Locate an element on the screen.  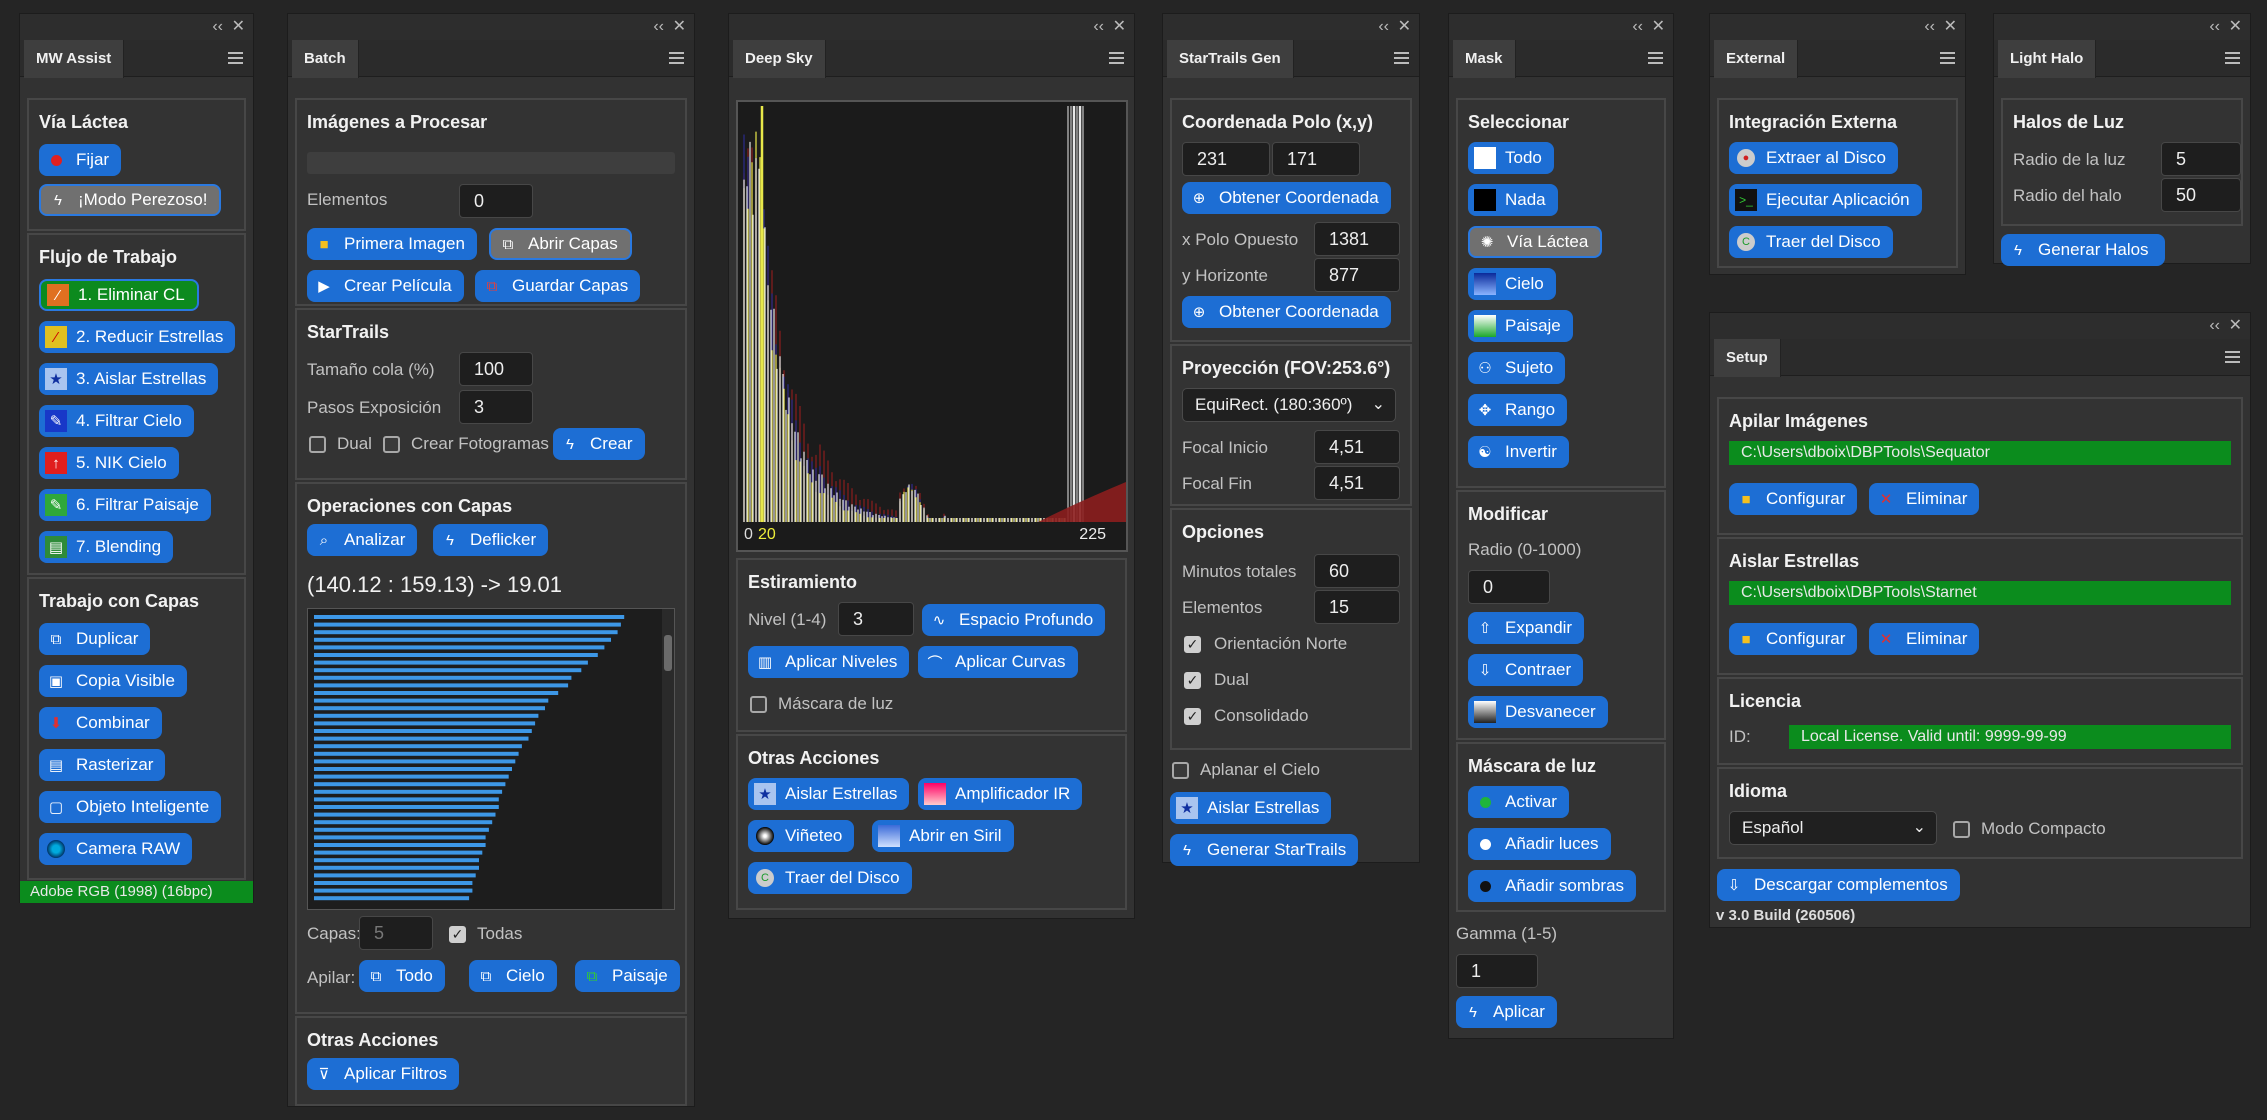
gamma-field: 1 is located at coordinates (1497, 971).